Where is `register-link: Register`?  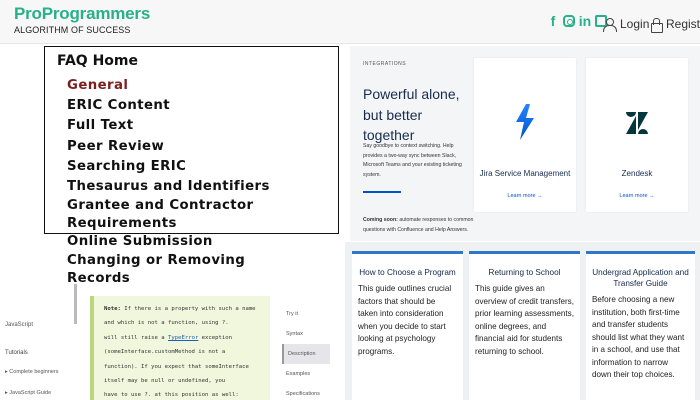 register-link: Register is located at coordinates (675, 25).